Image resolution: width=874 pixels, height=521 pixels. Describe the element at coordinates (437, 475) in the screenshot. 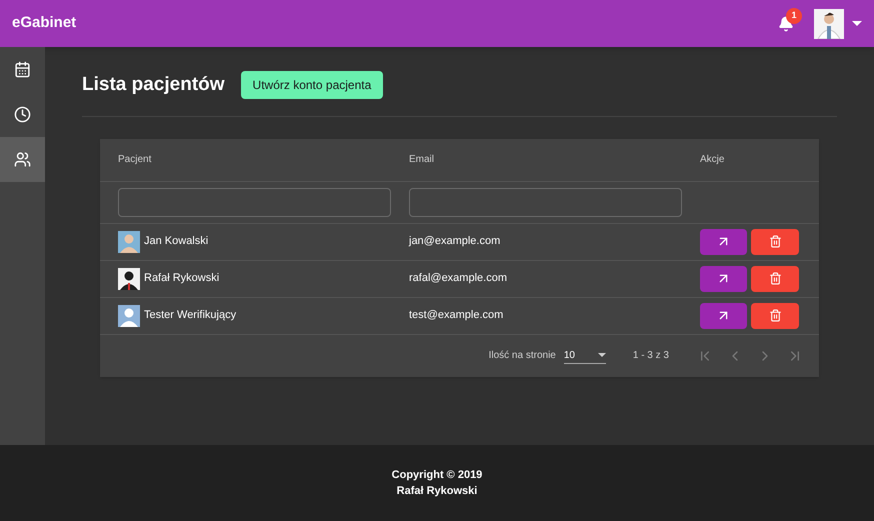

I see `footer-text: Copyright © 2019` at that location.